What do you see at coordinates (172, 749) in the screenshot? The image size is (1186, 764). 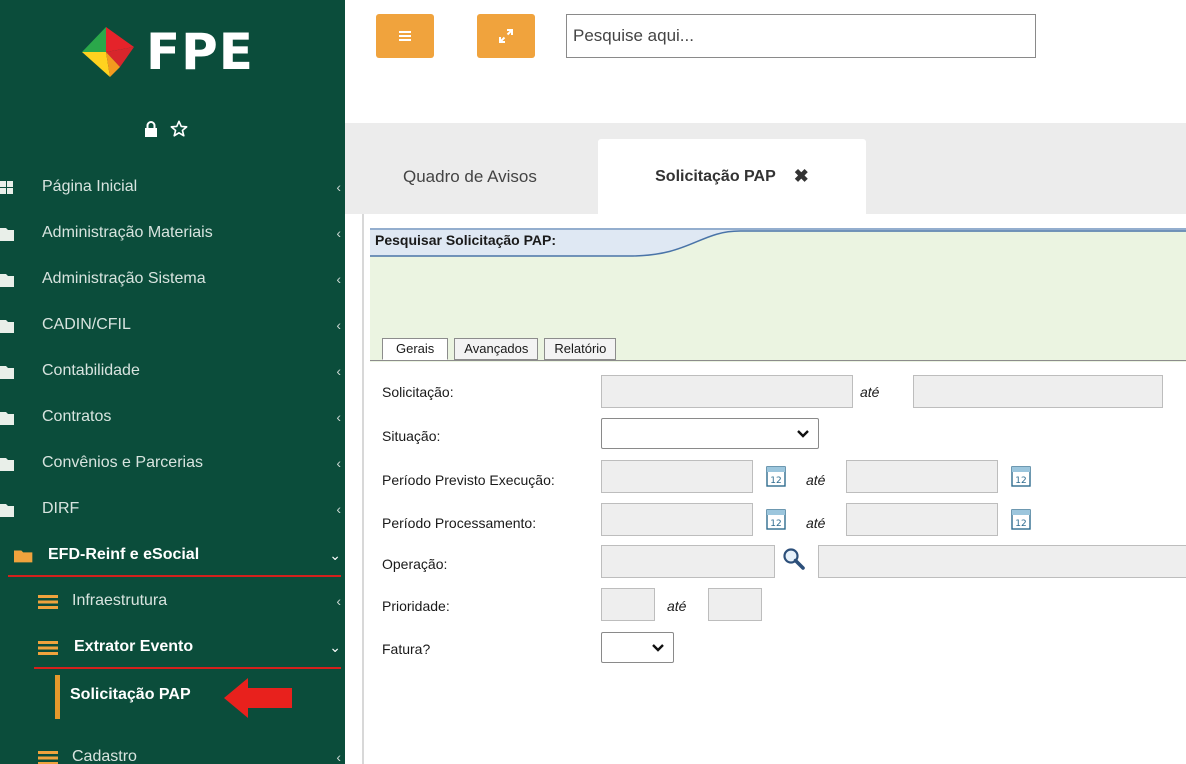 I see `sidebar-item-cadastro: Cadastro ‹` at bounding box center [172, 749].